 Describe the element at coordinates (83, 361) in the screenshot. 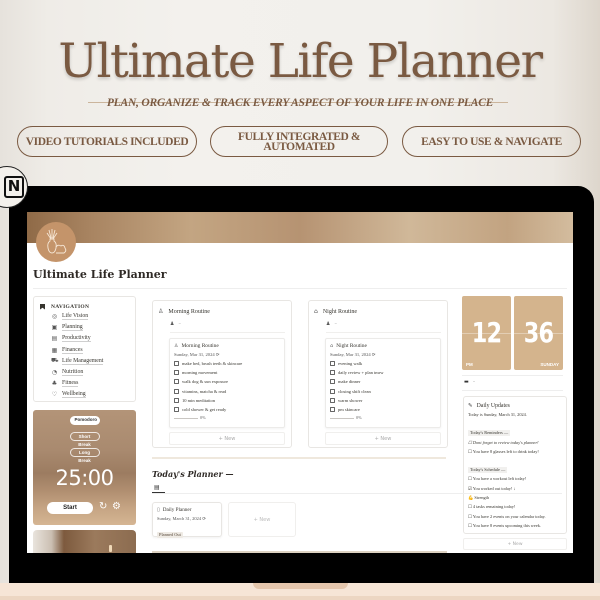

I see `nav-item-label: Life Management` at that location.